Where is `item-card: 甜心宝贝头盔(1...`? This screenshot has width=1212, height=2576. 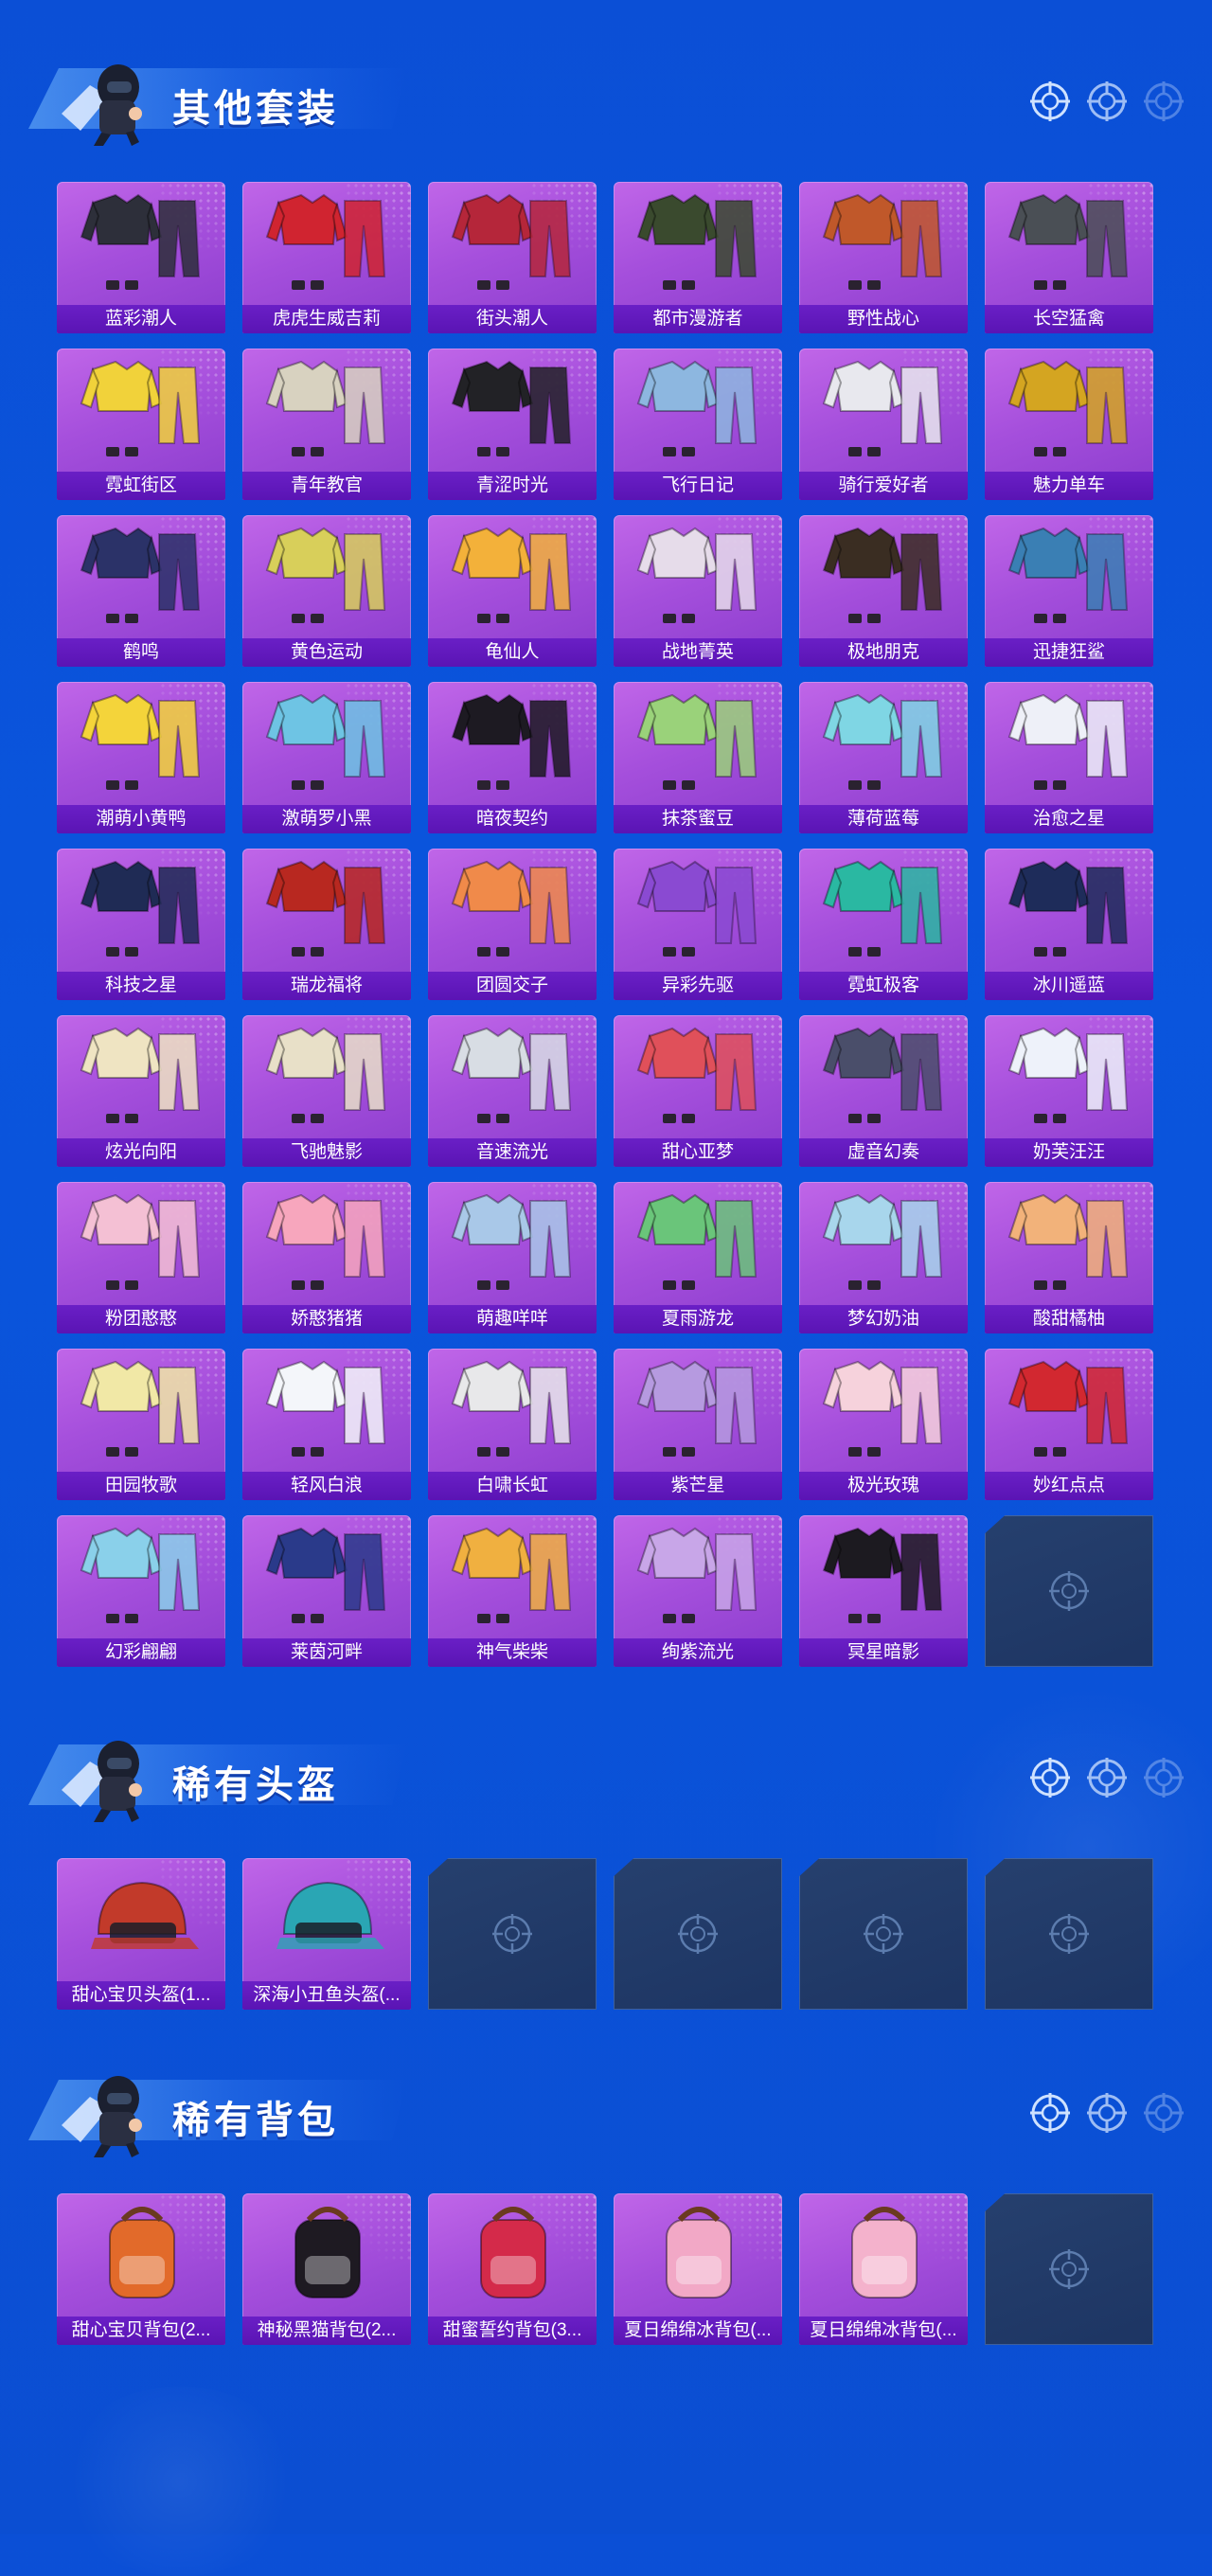
item-card: 甜心宝贝头盔(1... is located at coordinates (141, 1934).